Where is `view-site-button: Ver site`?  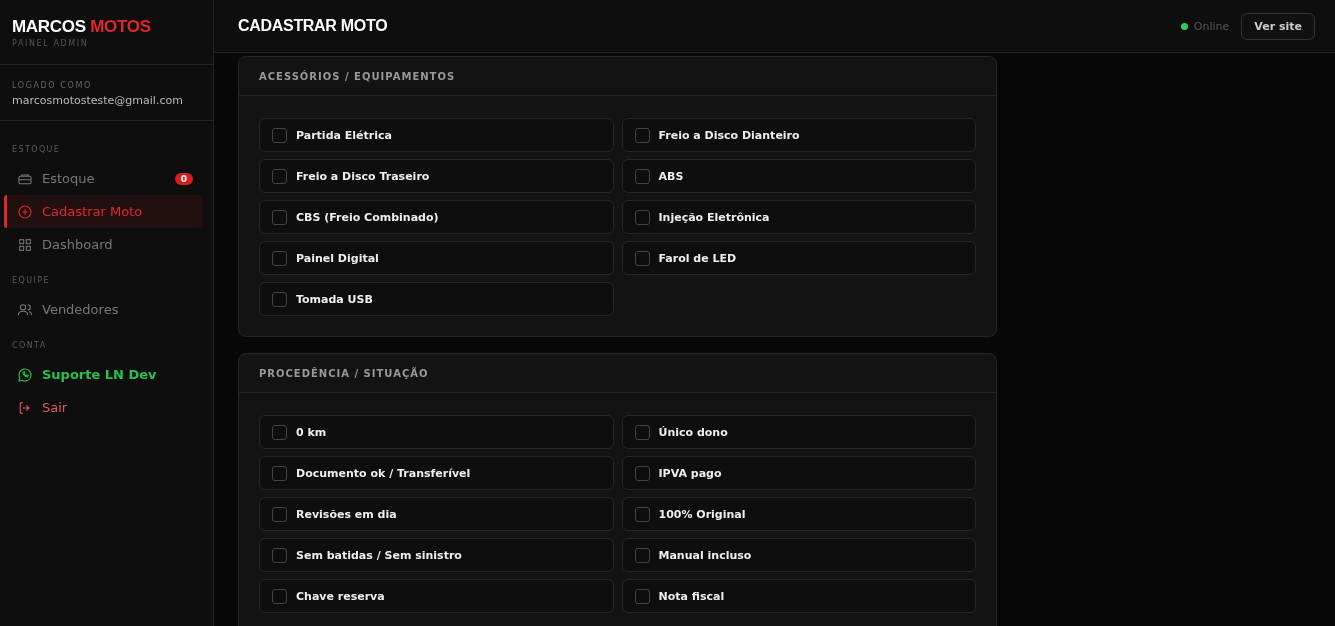
view-site-button: Ver site is located at coordinates (1278, 26).